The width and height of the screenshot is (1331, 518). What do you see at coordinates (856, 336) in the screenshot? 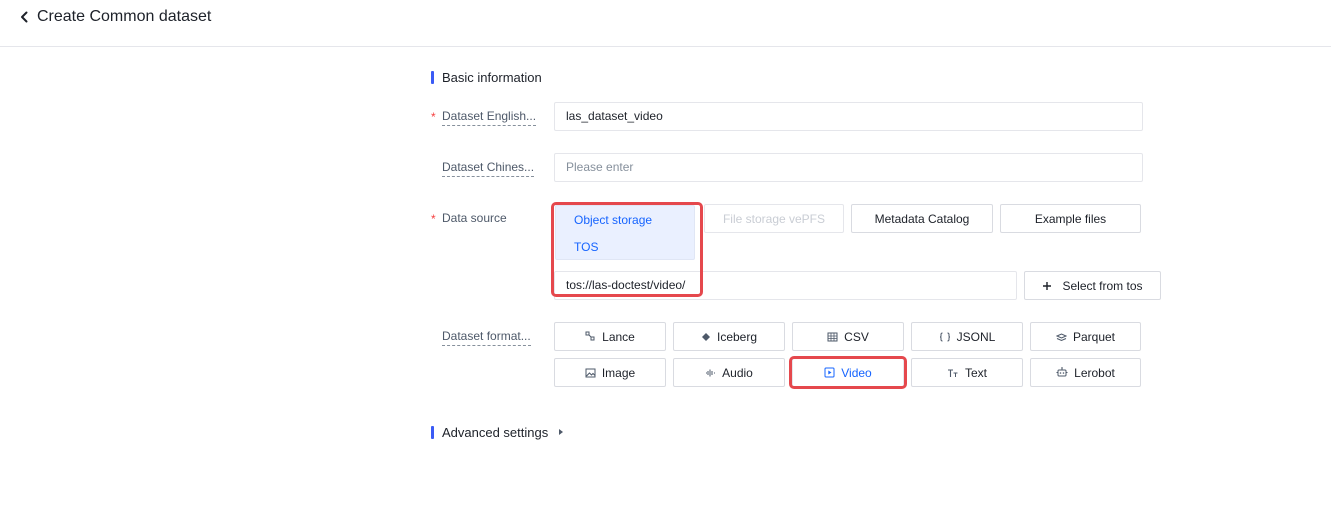
I see `csv-label: CSV` at bounding box center [856, 336].